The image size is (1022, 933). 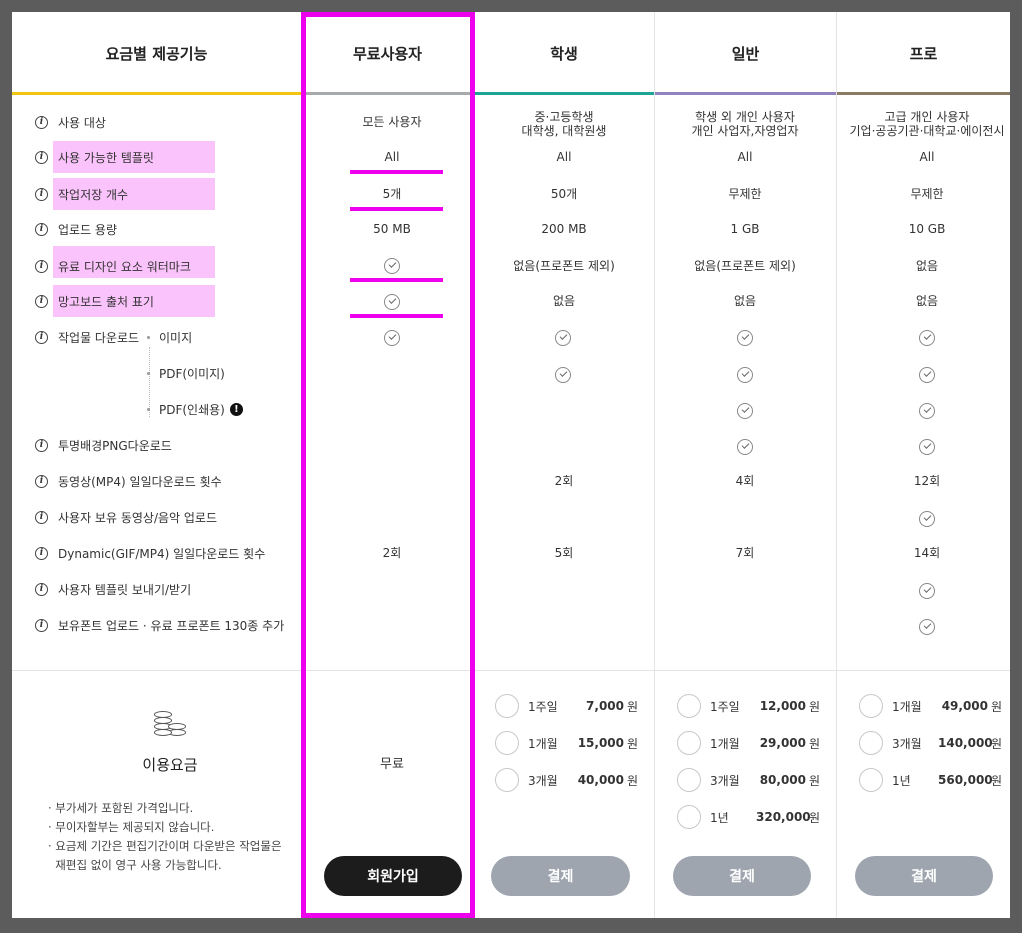 I want to click on student-saves: 50개, so click(x=564, y=194).